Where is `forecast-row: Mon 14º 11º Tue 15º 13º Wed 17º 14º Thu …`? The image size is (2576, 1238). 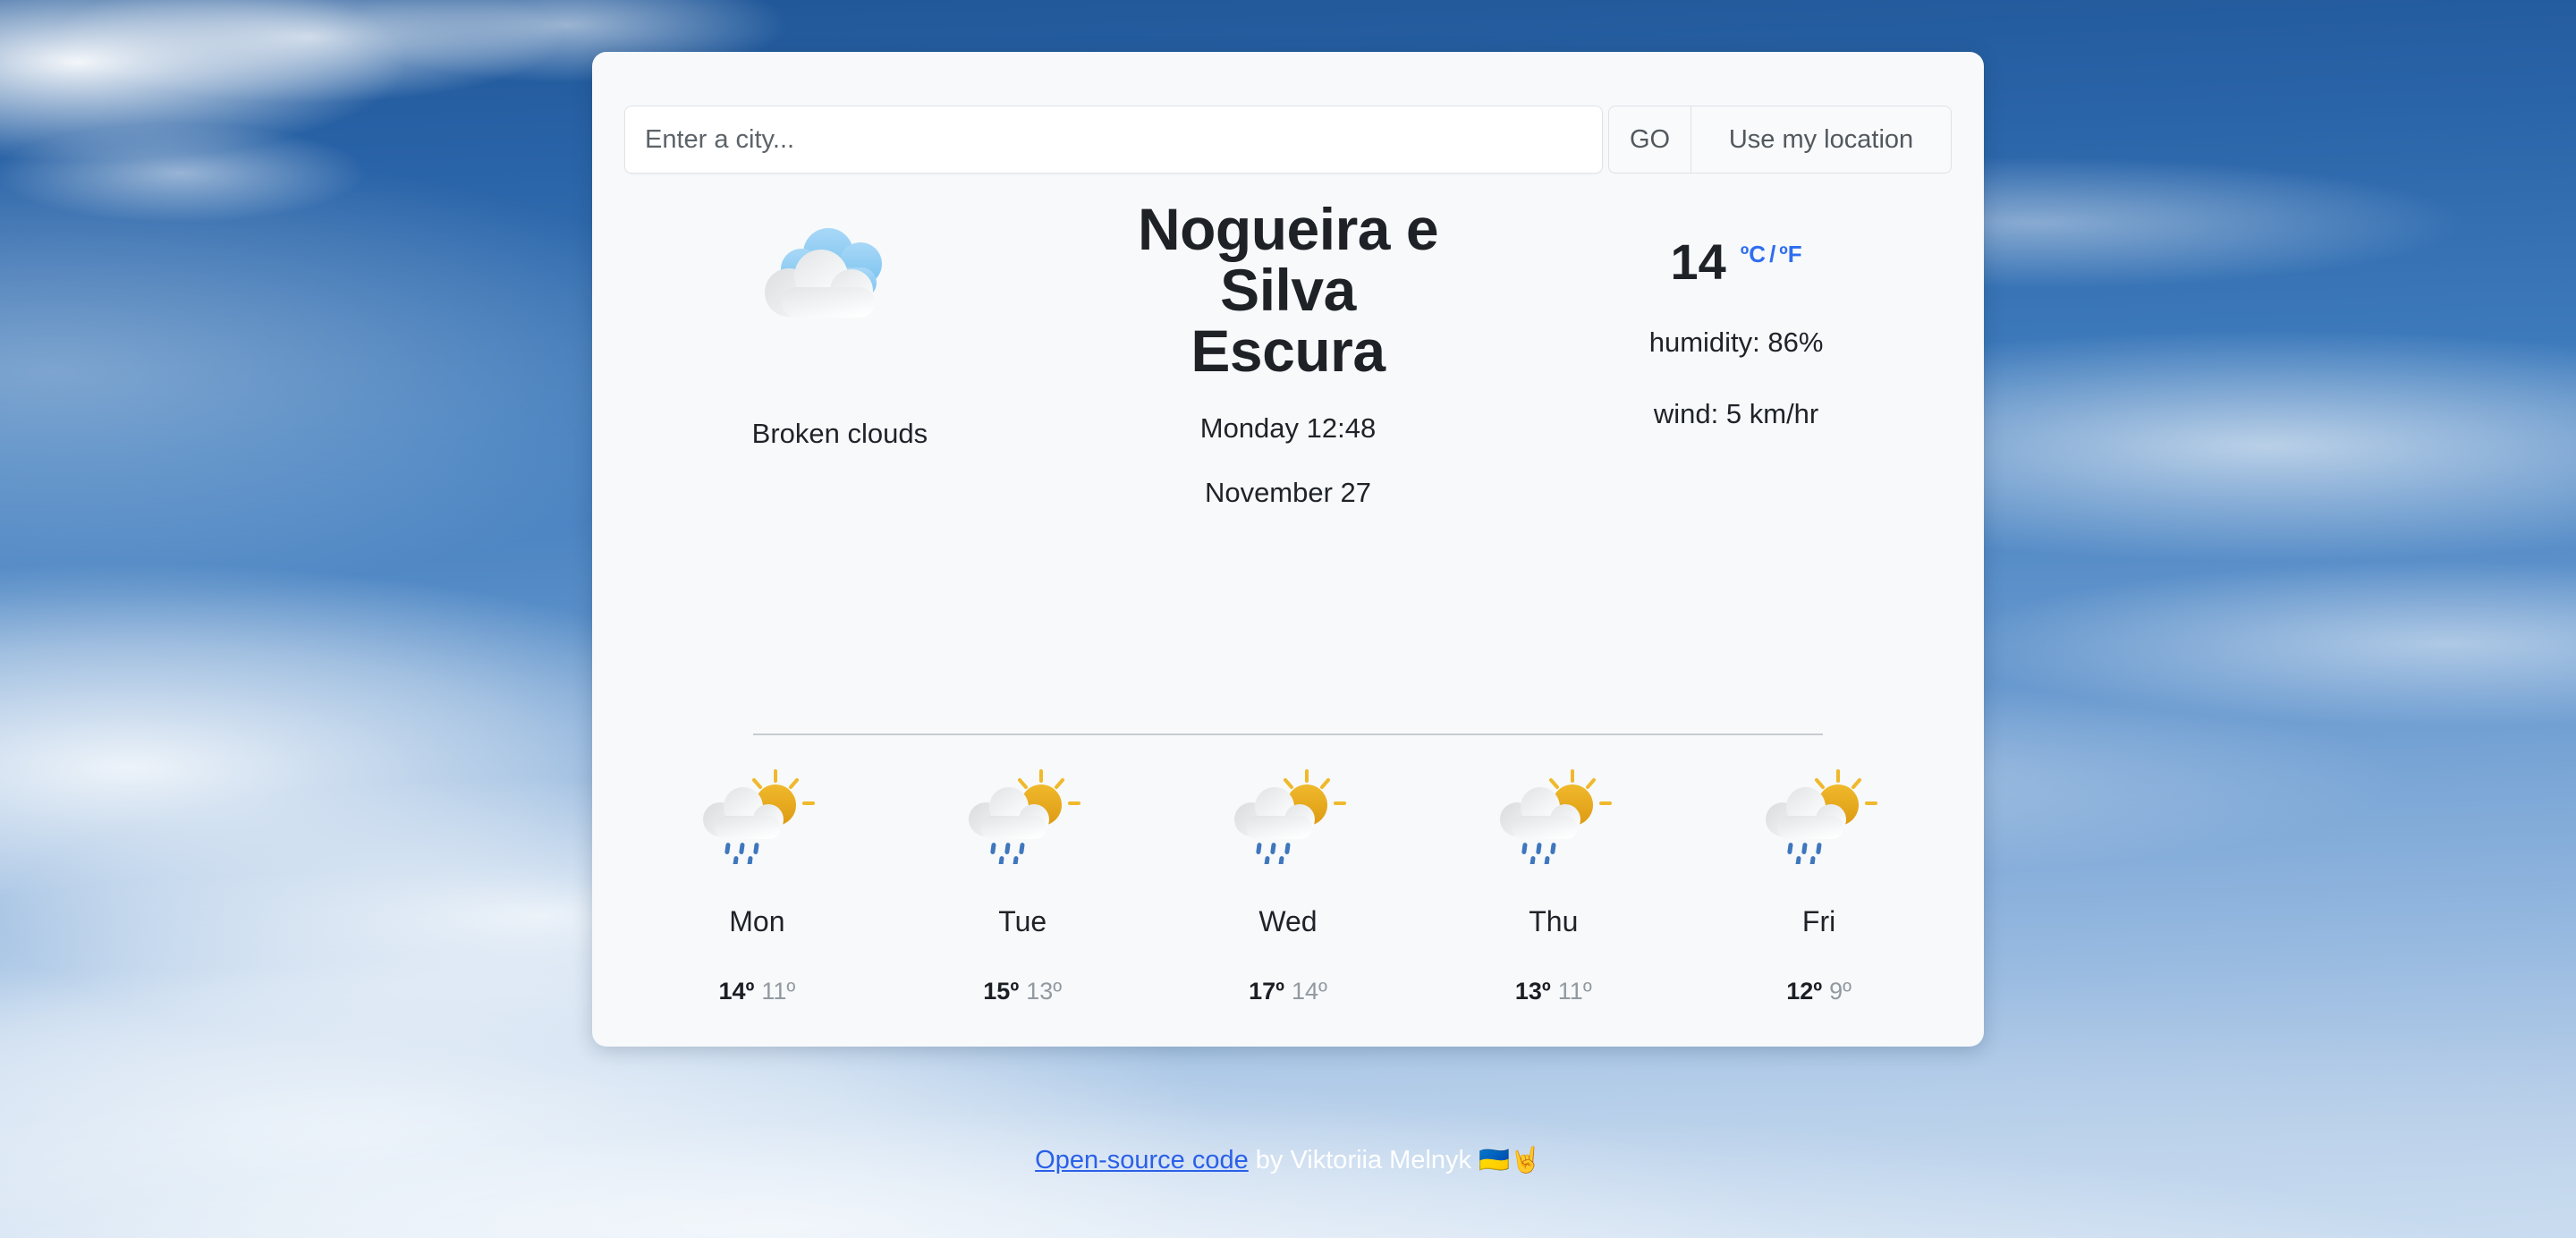 forecast-row: Mon 14º 11º Tue 15º 13º Wed 17º 14º Thu … is located at coordinates (1288, 886).